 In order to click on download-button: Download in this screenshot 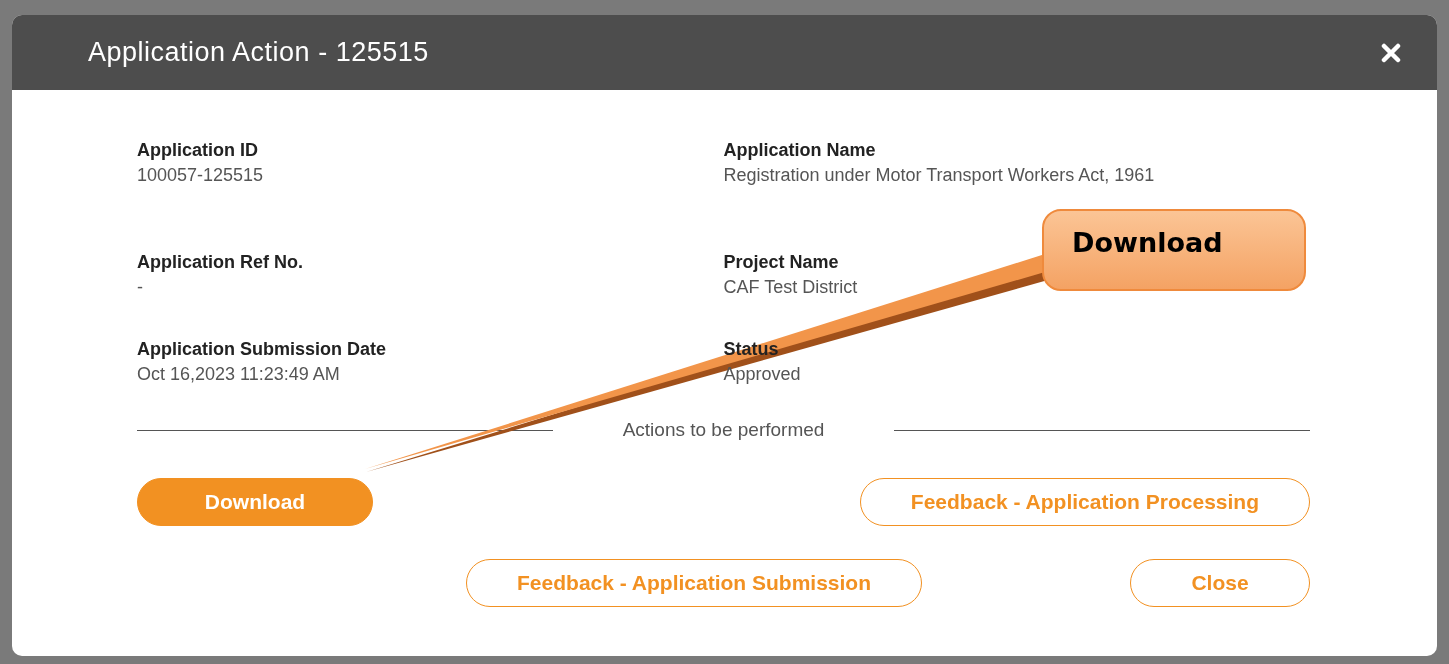, I will do `click(255, 501)`.